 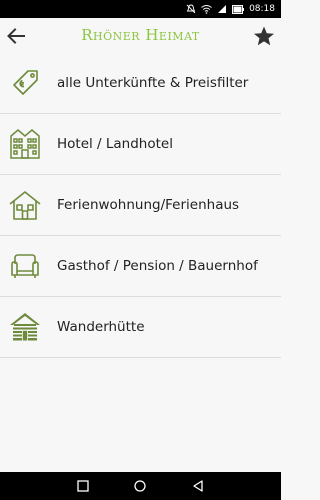 I want to click on list-item-label: Gasthof / Pension / Bauernhof, so click(x=157, y=266).